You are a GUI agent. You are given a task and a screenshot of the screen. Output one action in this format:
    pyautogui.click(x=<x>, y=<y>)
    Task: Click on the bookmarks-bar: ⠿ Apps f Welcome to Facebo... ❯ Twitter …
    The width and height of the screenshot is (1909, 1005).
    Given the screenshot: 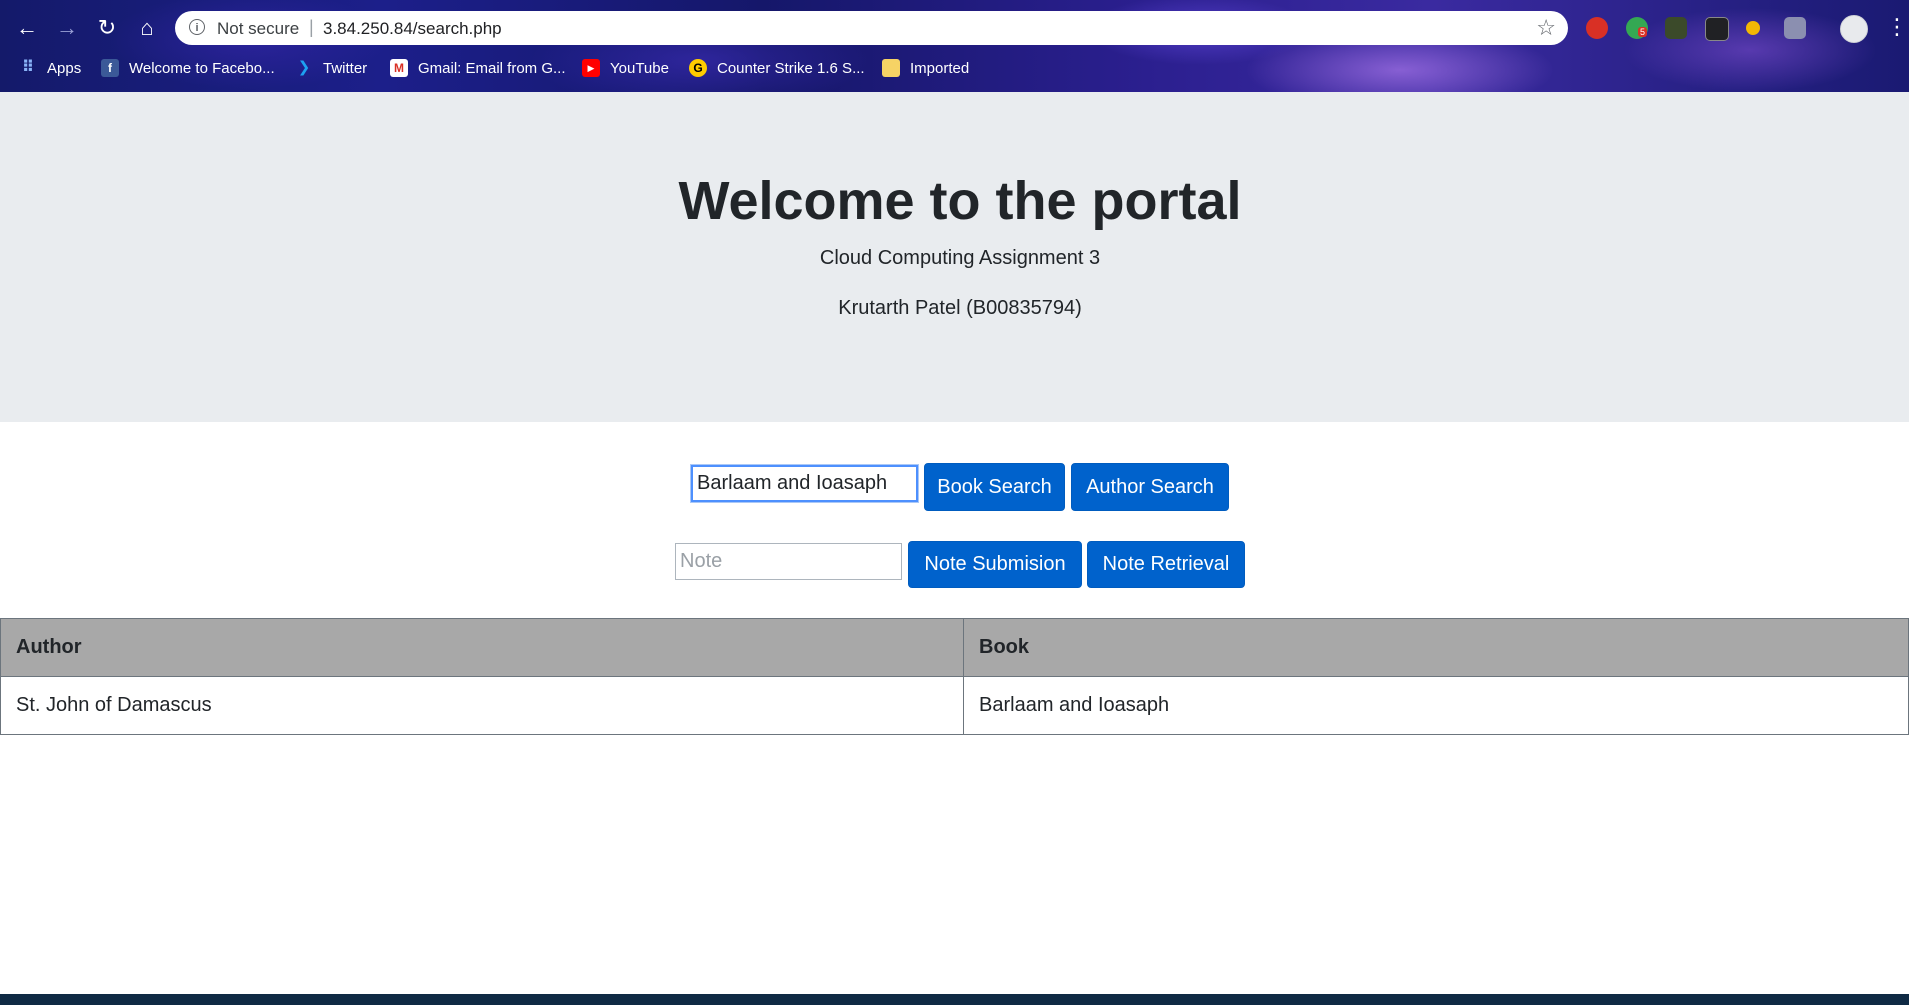 What is the action you would take?
    pyautogui.click(x=954, y=68)
    